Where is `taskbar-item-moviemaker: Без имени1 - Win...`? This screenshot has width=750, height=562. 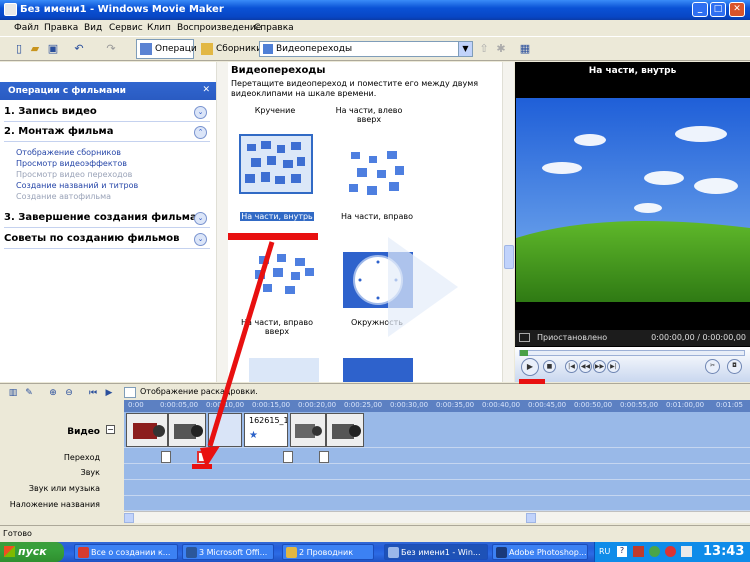 taskbar-item-moviemaker: Без имени1 - Win... is located at coordinates (436, 552).